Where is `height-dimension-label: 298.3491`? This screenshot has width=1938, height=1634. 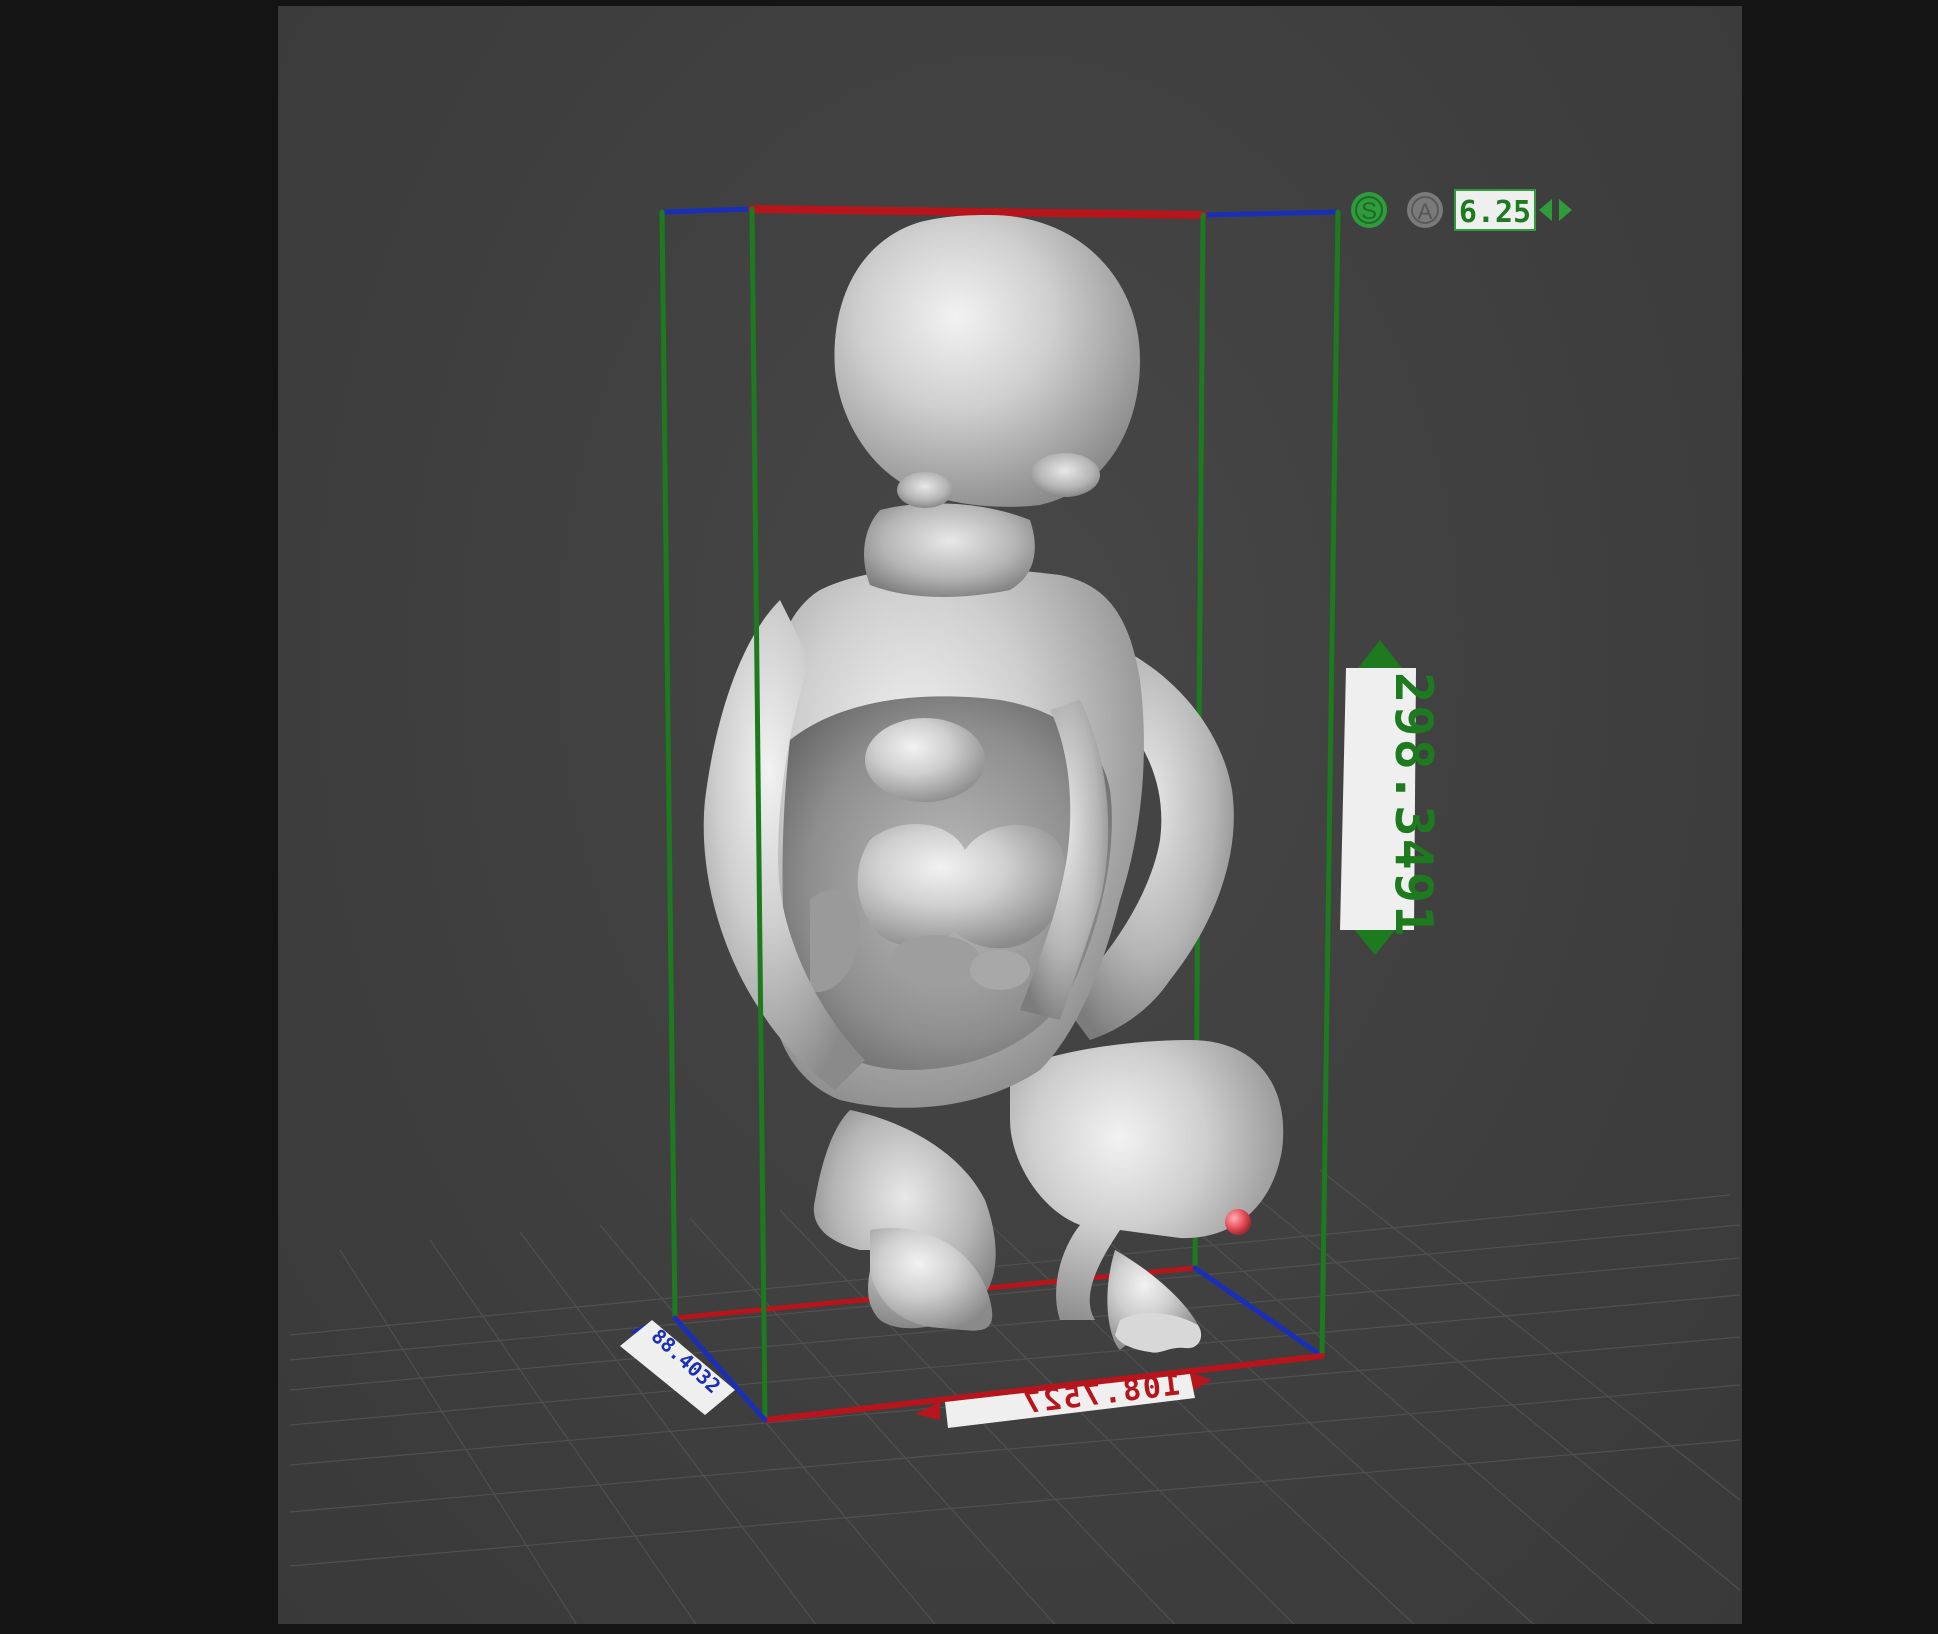
height-dimension-label: 298.3491 is located at coordinates (1391, 797).